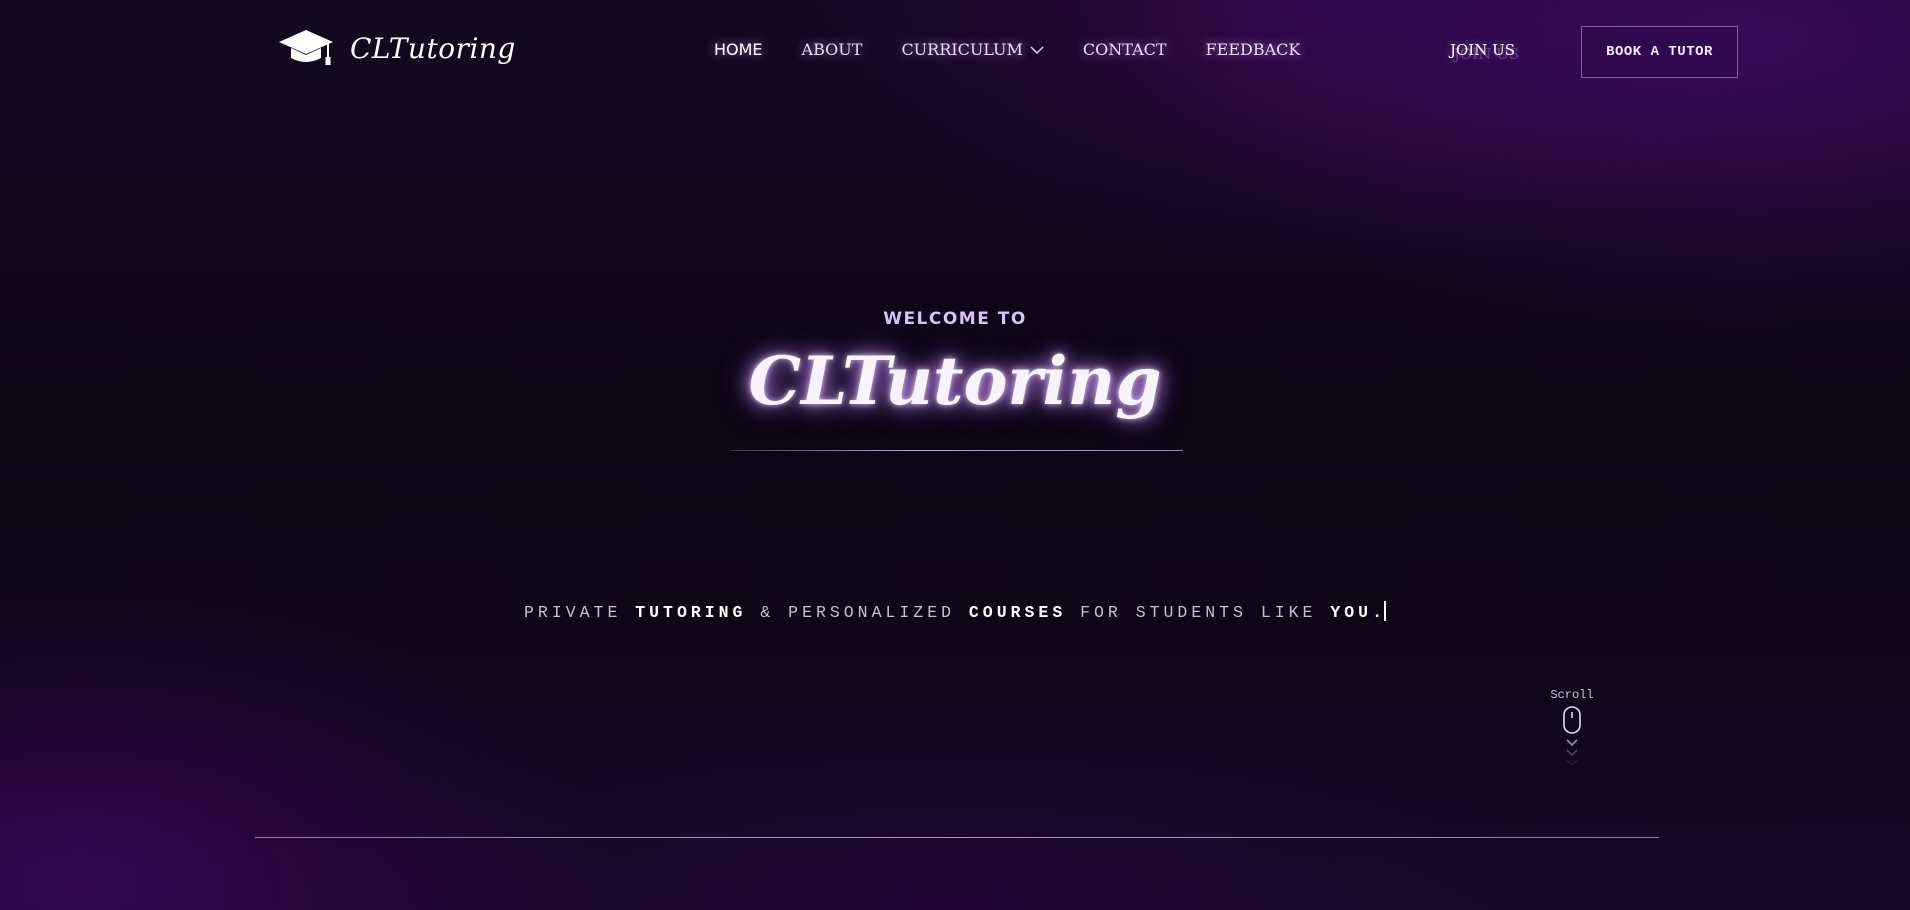 The height and width of the screenshot is (910, 1910). I want to click on hero-title: CLTutoring, so click(955, 381).